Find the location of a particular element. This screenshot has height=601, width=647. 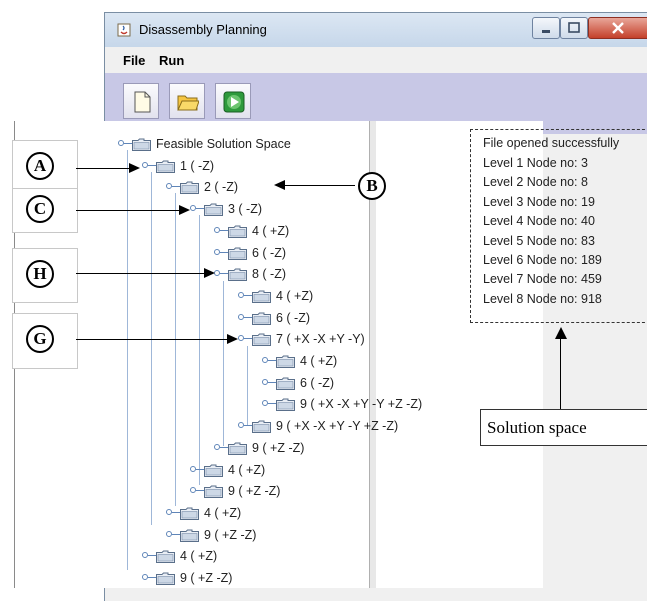

close-icon is located at coordinates (618, 28).